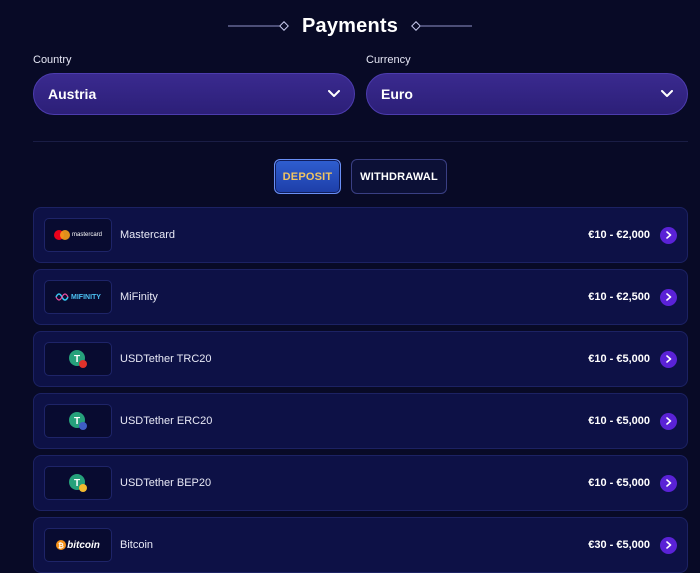 The height and width of the screenshot is (573, 700). What do you see at coordinates (78, 483) in the screenshot?
I see `tether-bep20-icon: T` at bounding box center [78, 483].